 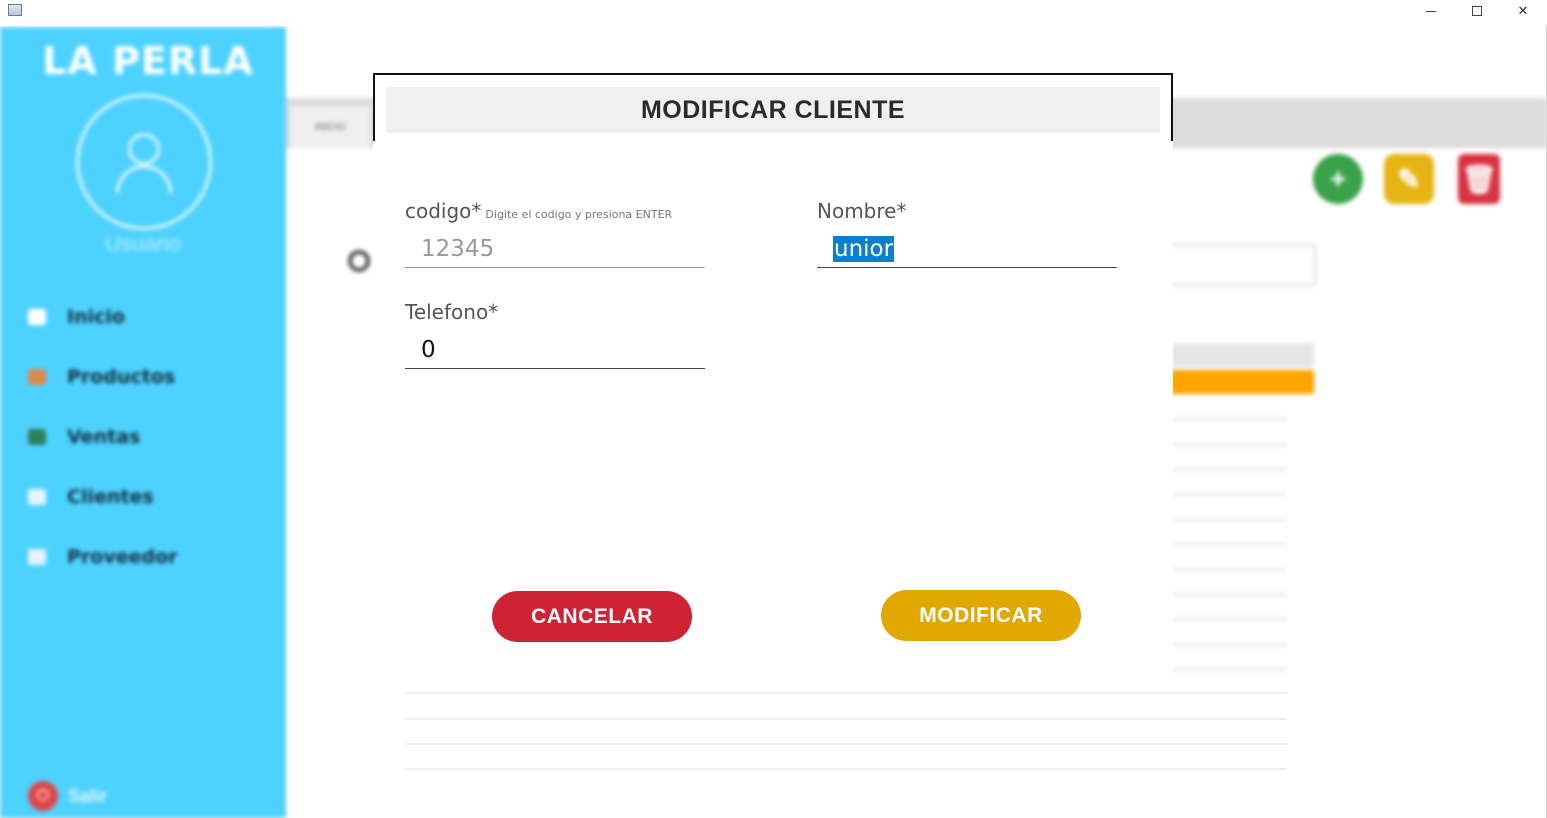 I want to click on username: Usuario, so click(x=143, y=243).